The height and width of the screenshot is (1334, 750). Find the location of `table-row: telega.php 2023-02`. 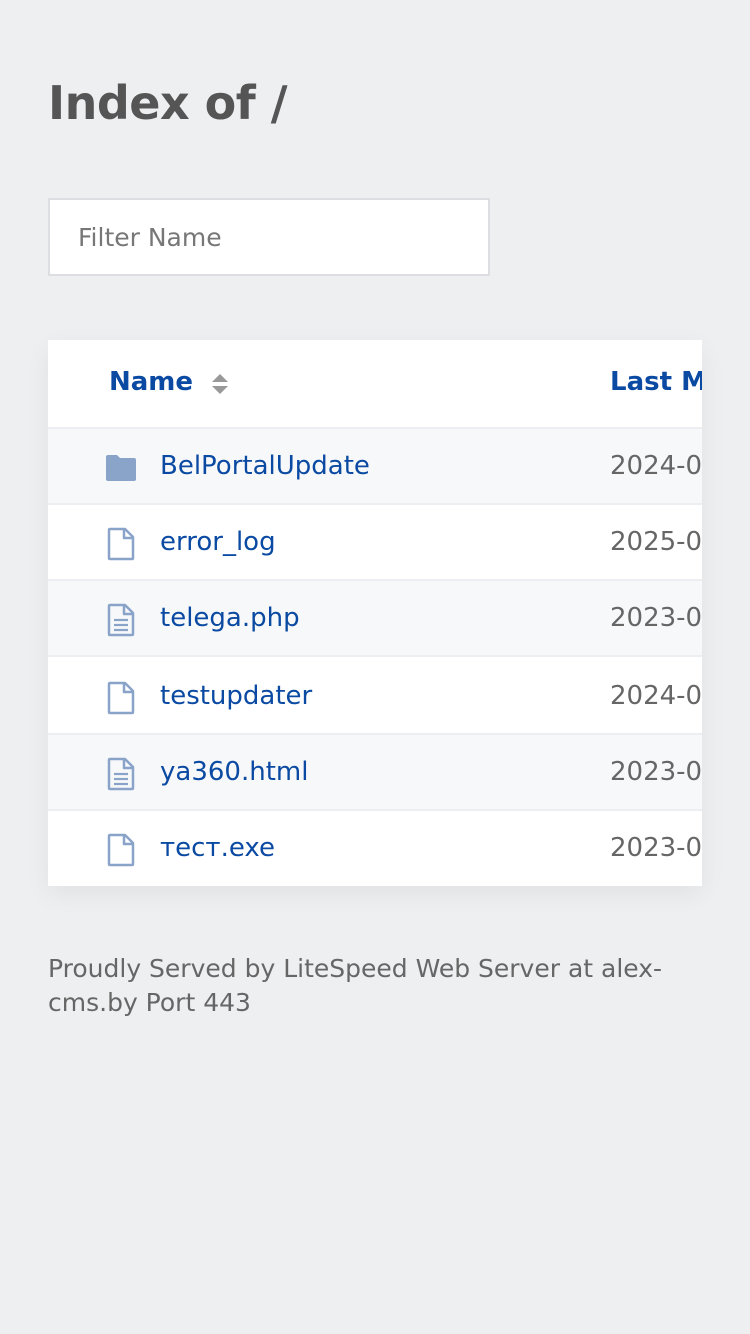

table-row: telega.php 2023-02 is located at coordinates (375, 619).